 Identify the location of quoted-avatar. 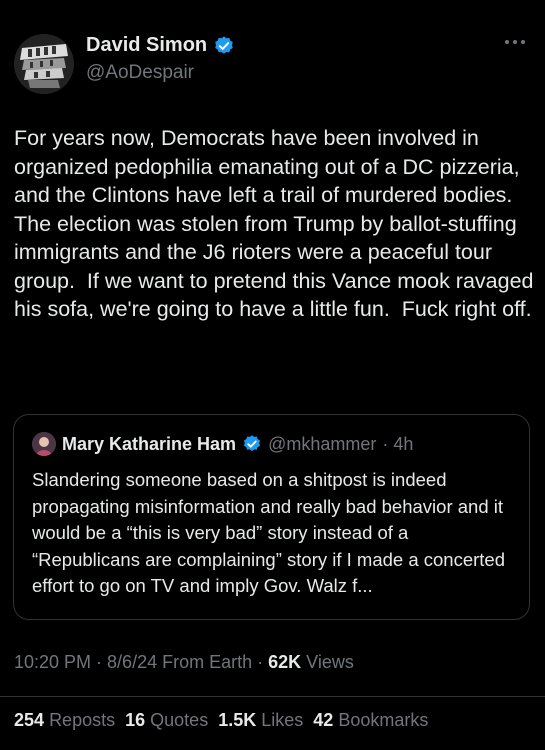
(44, 444).